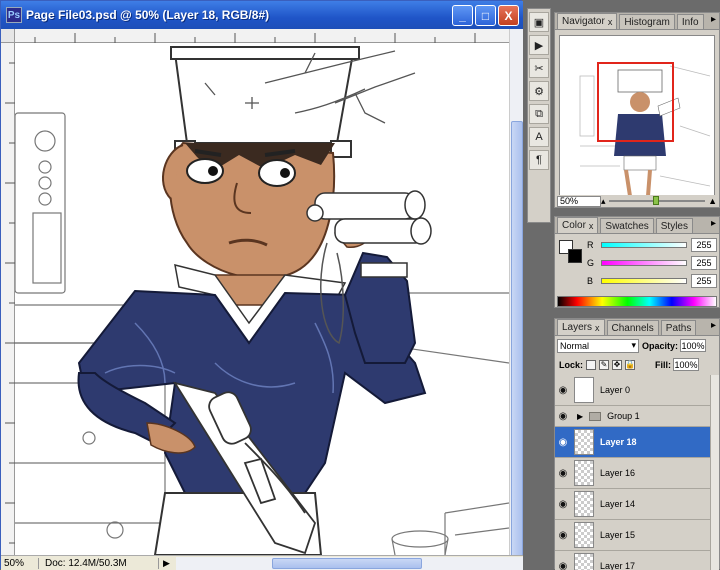 The image size is (720, 570). I want to click on horizontal-ruler, so click(262, 36).